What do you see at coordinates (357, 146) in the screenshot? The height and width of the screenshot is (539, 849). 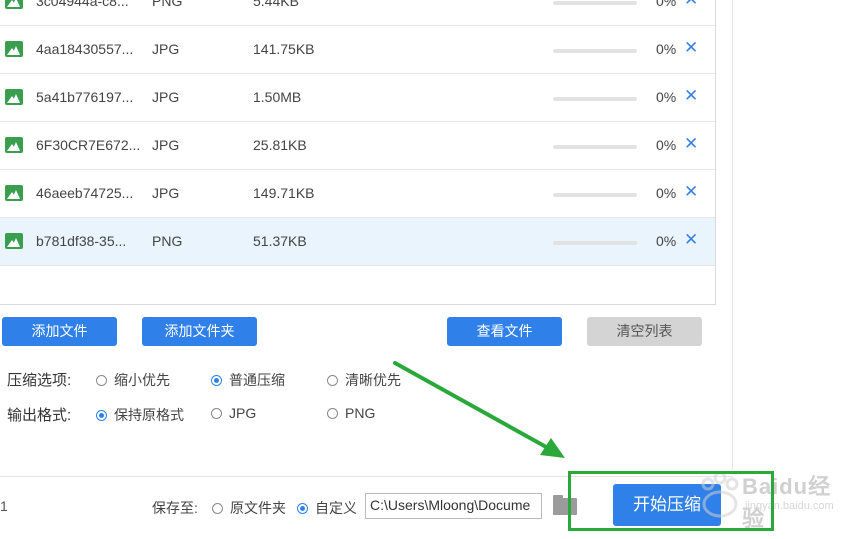 I see `file-row: 6F30CR7E672... JPG 25.81KB 0% ✕` at bounding box center [357, 146].